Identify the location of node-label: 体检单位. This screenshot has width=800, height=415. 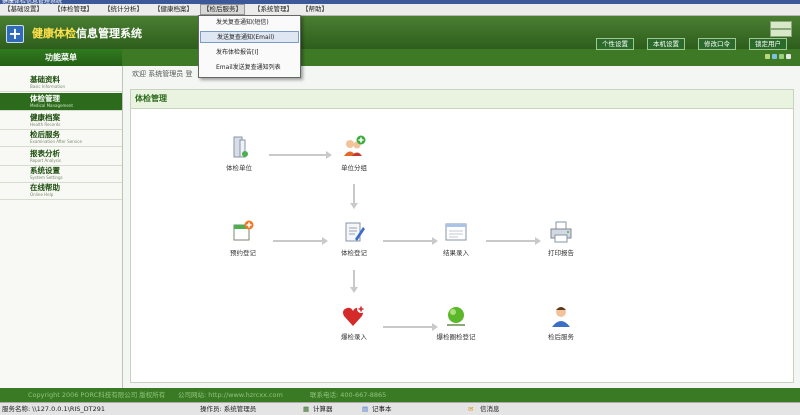
(239, 168).